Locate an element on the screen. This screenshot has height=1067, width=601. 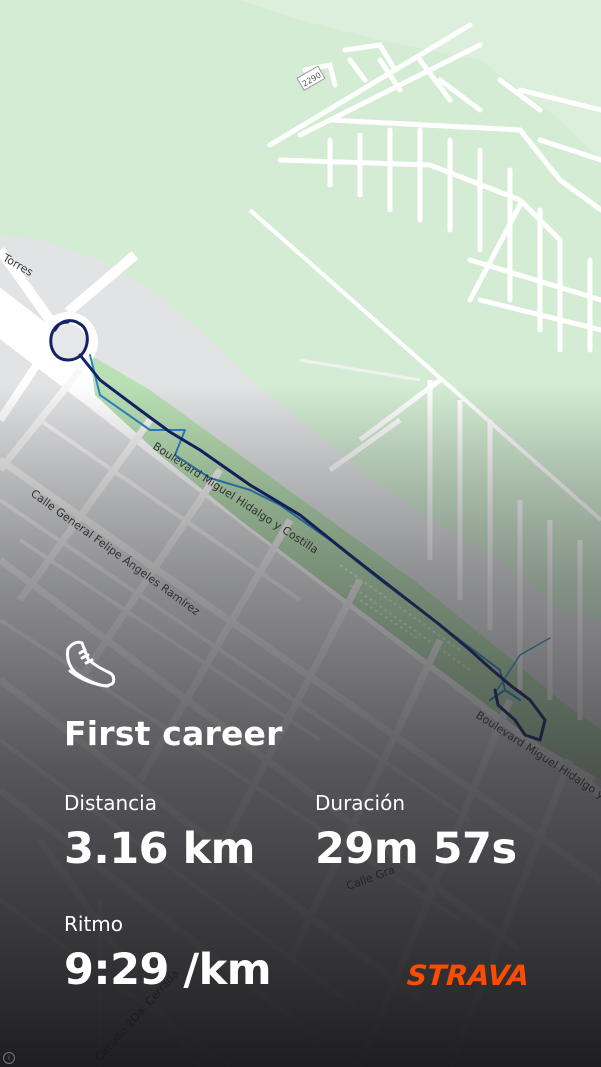
duration-value: 29m 57s is located at coordinates (416, 849).